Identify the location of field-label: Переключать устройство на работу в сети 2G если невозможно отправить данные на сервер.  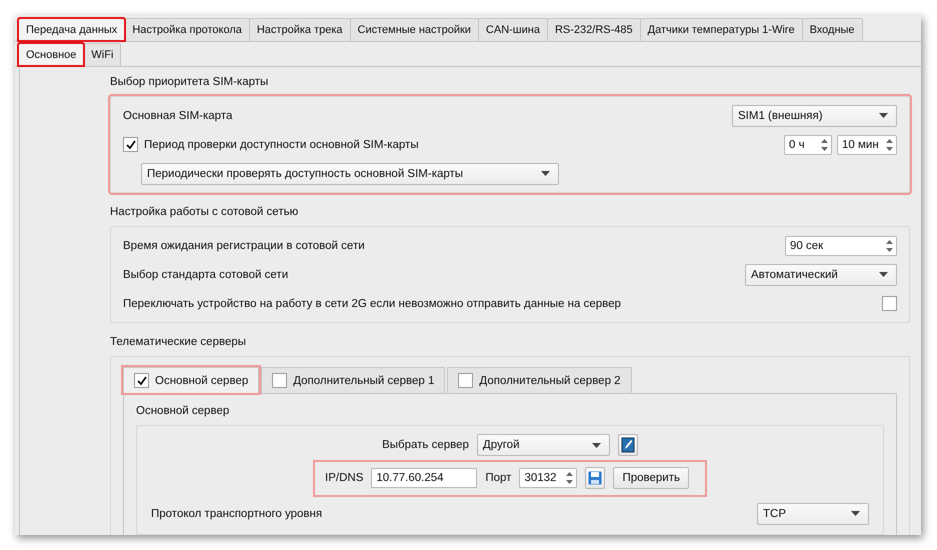
(372, 304).